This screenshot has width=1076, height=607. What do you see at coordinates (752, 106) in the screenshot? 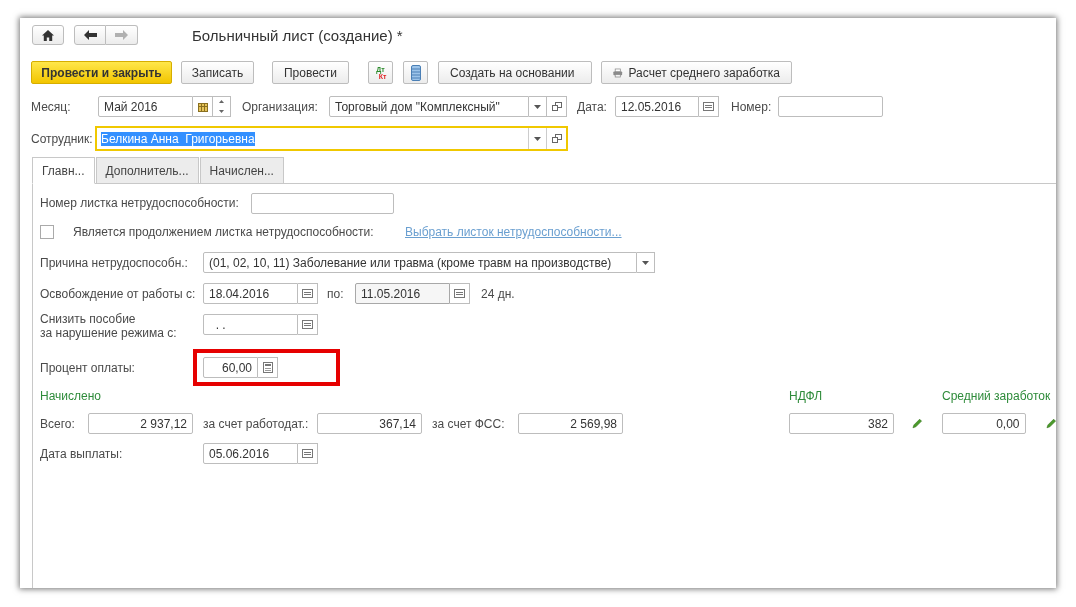
I see `field-label: Номер:` at bounding box center [752, 106].